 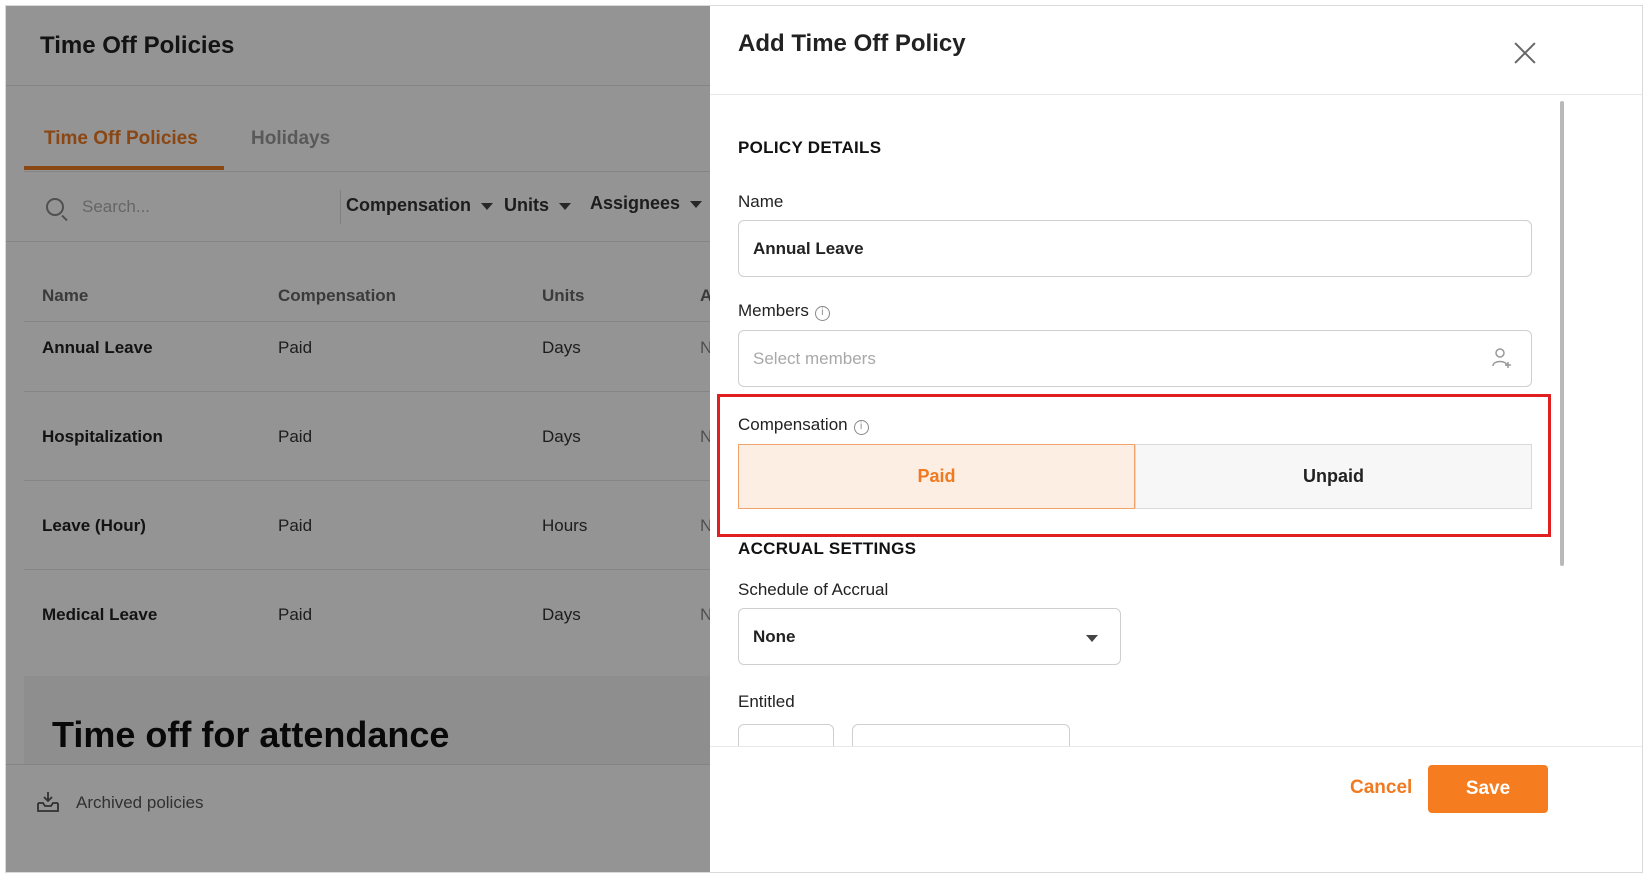 I want to click on schedule-select: None, so click(x=929, y=636).